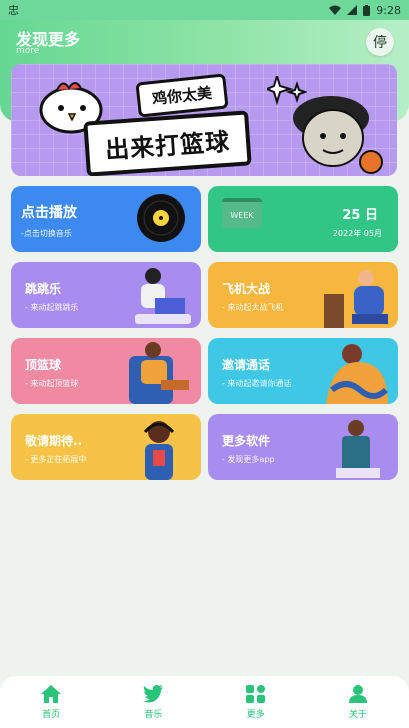 The width and height of the screenshot is (409, 728). Describe the element at coordinates (338, 135) in the screenshot. I see `meme-face-illustration` at that location.